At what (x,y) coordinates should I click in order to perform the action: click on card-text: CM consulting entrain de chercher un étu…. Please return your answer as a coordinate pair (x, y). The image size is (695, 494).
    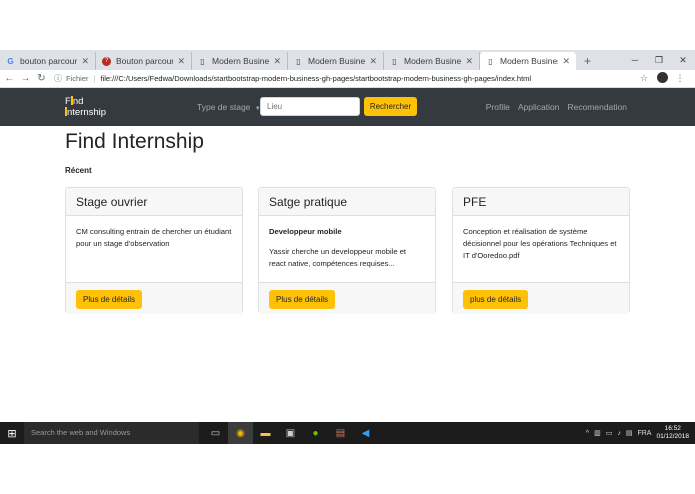
    Looking at the image, I should click on (154, 237).